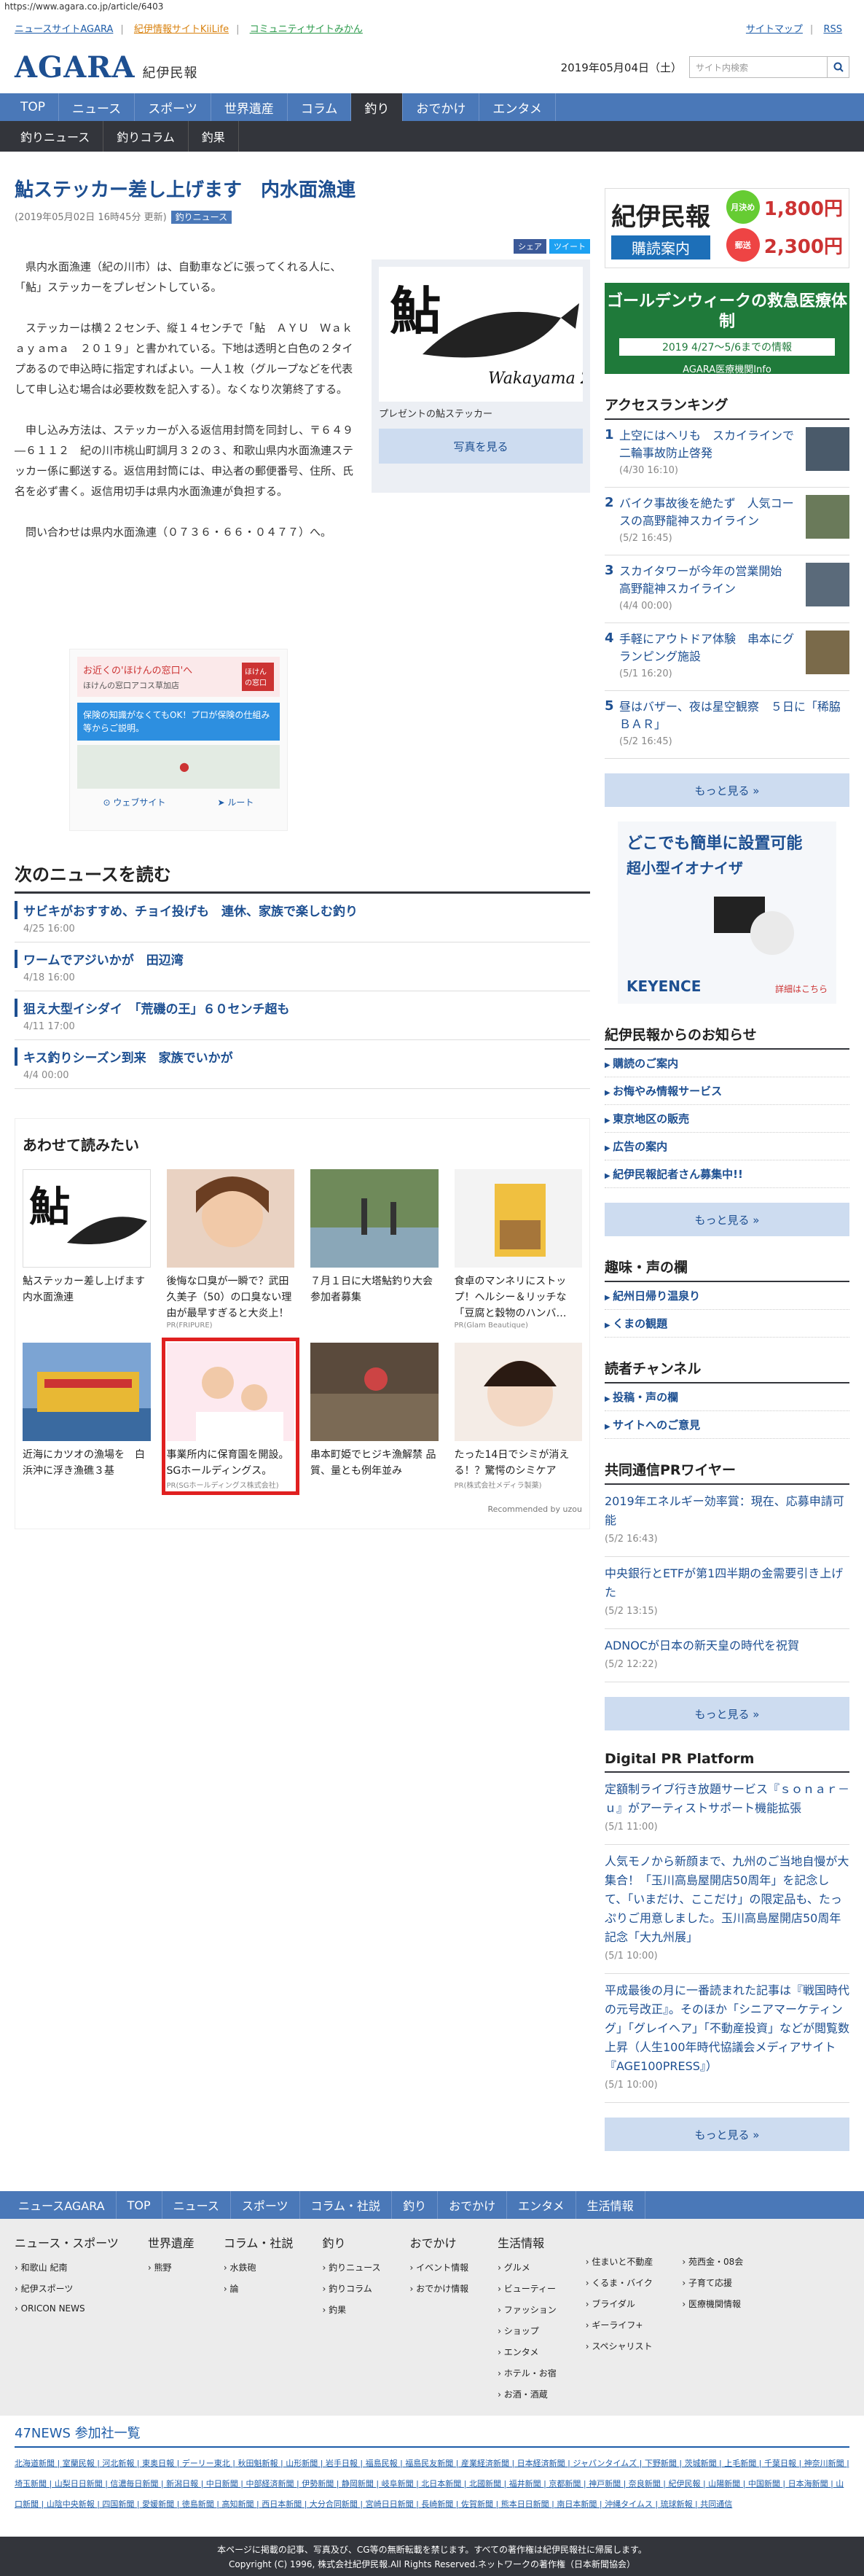 Image resolution: width=864 pixels, height=2576 pixels. I want to click on footer-nav-item: エンタメ, so click(541, 2205).